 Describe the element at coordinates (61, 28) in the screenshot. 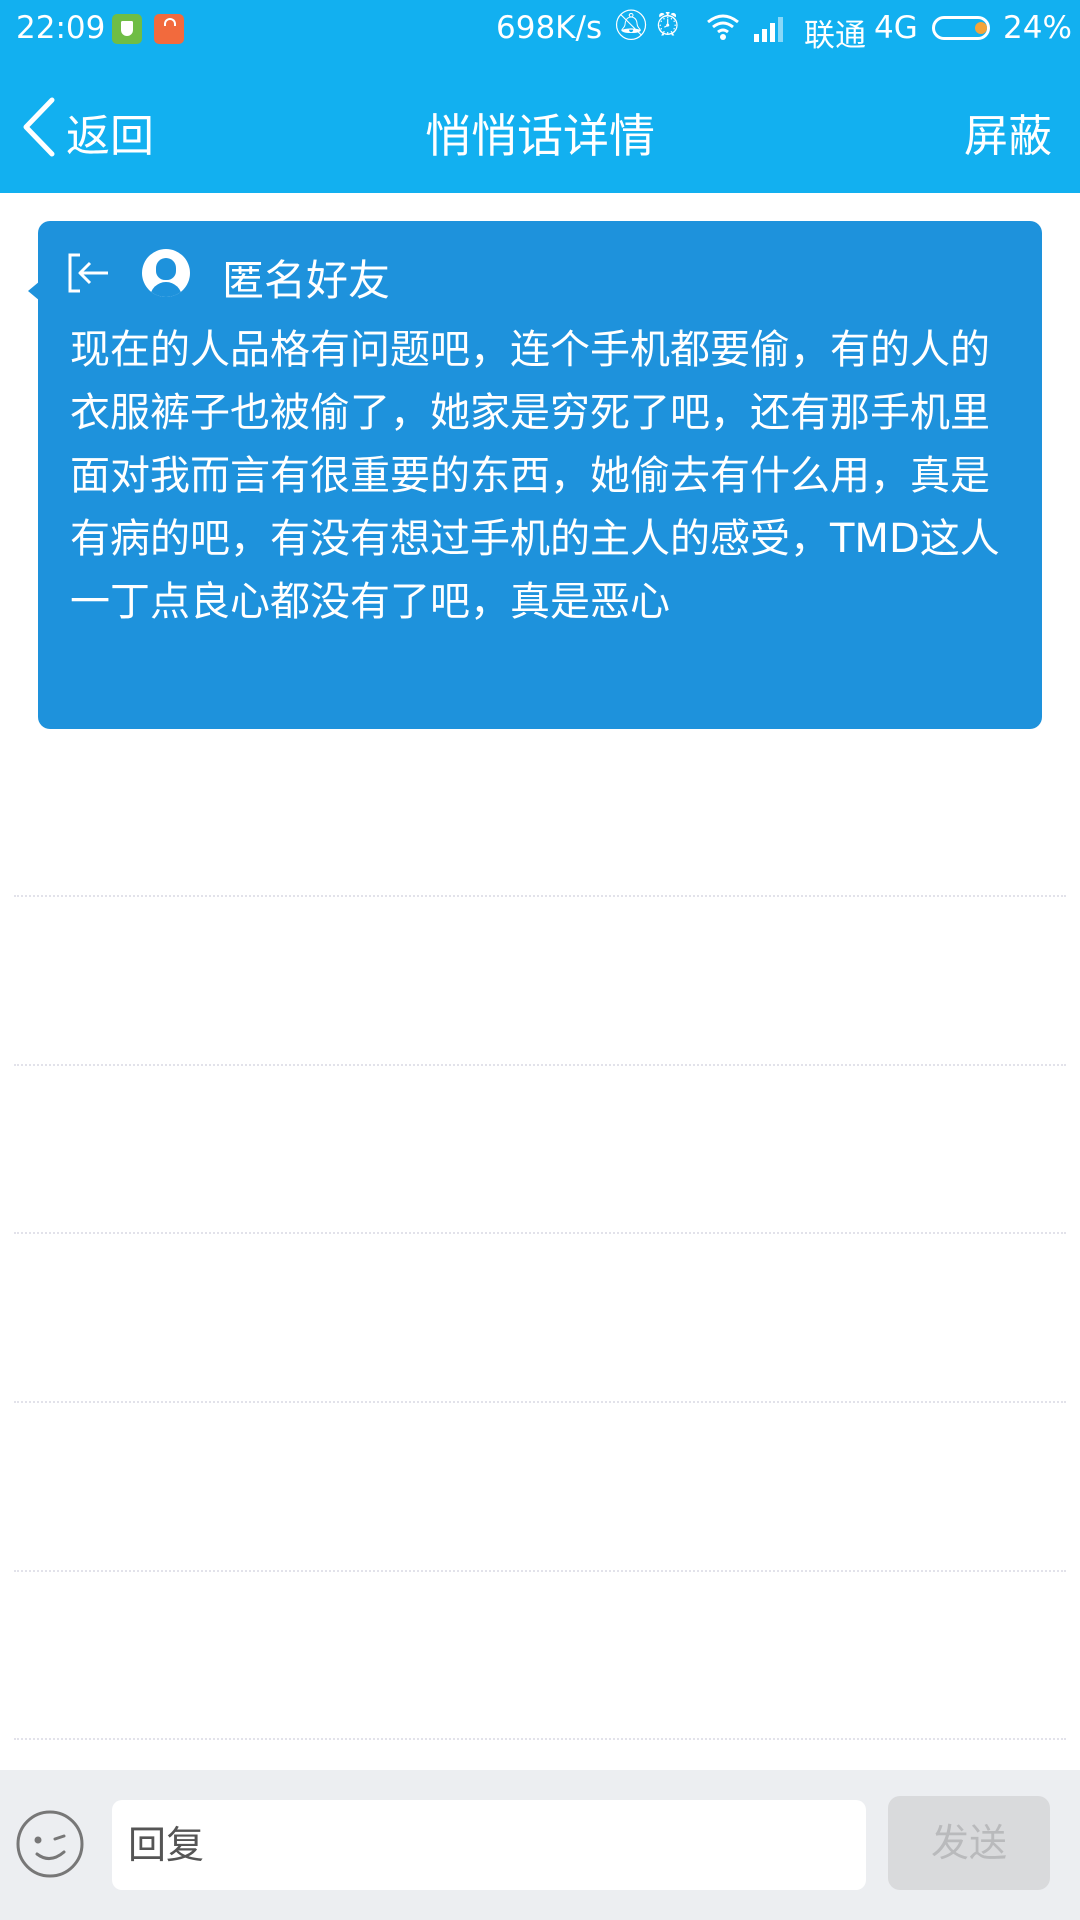

I see `status-time: 22:09` at that location.